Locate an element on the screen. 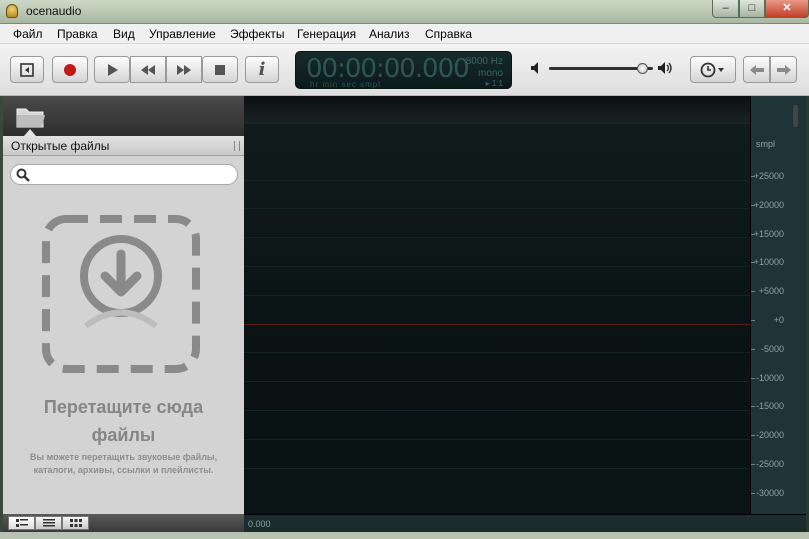 The image size is (809, 539). volume-slider is located at coordinates (601, 68).